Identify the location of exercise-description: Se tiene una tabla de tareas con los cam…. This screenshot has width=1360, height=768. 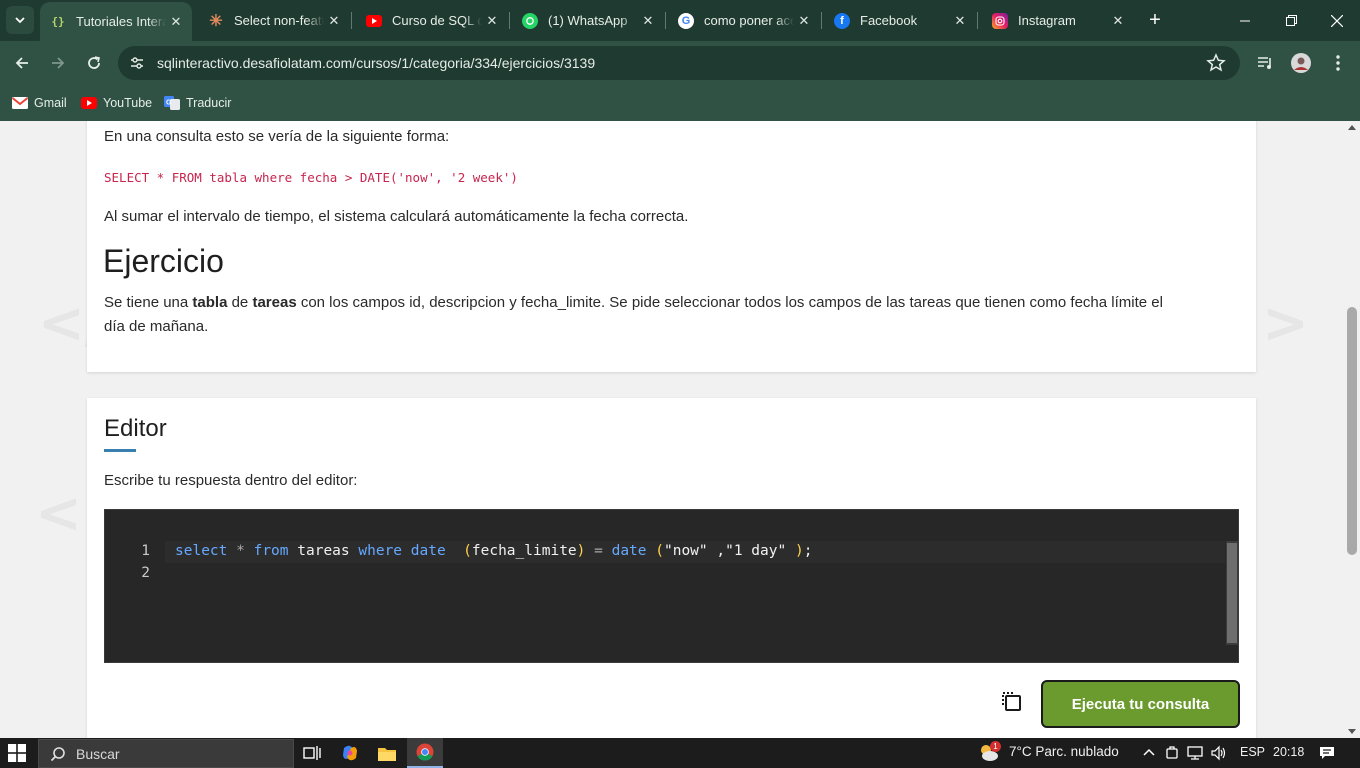
(671, 303).